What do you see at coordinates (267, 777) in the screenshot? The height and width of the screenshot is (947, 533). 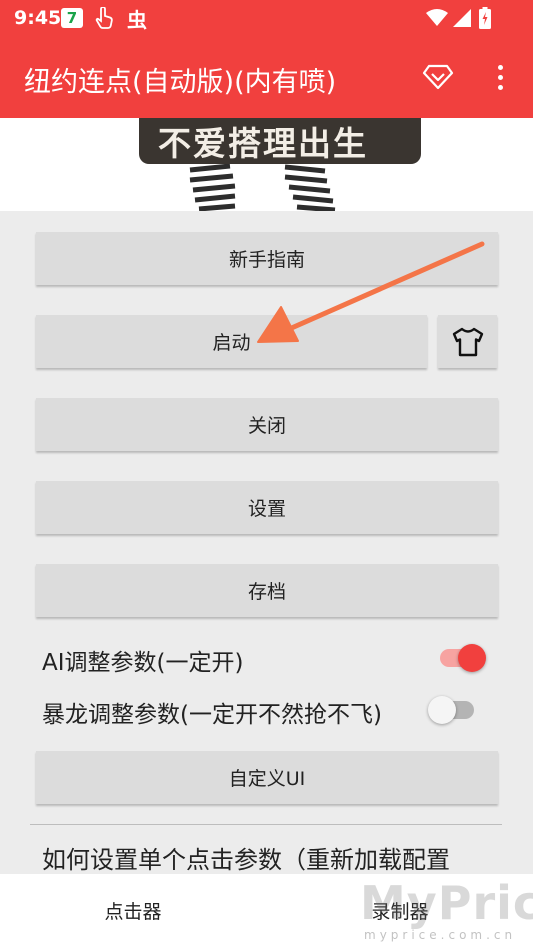 I see `custom-ui-button: 自定义UI` at bounding box center [267, 777].